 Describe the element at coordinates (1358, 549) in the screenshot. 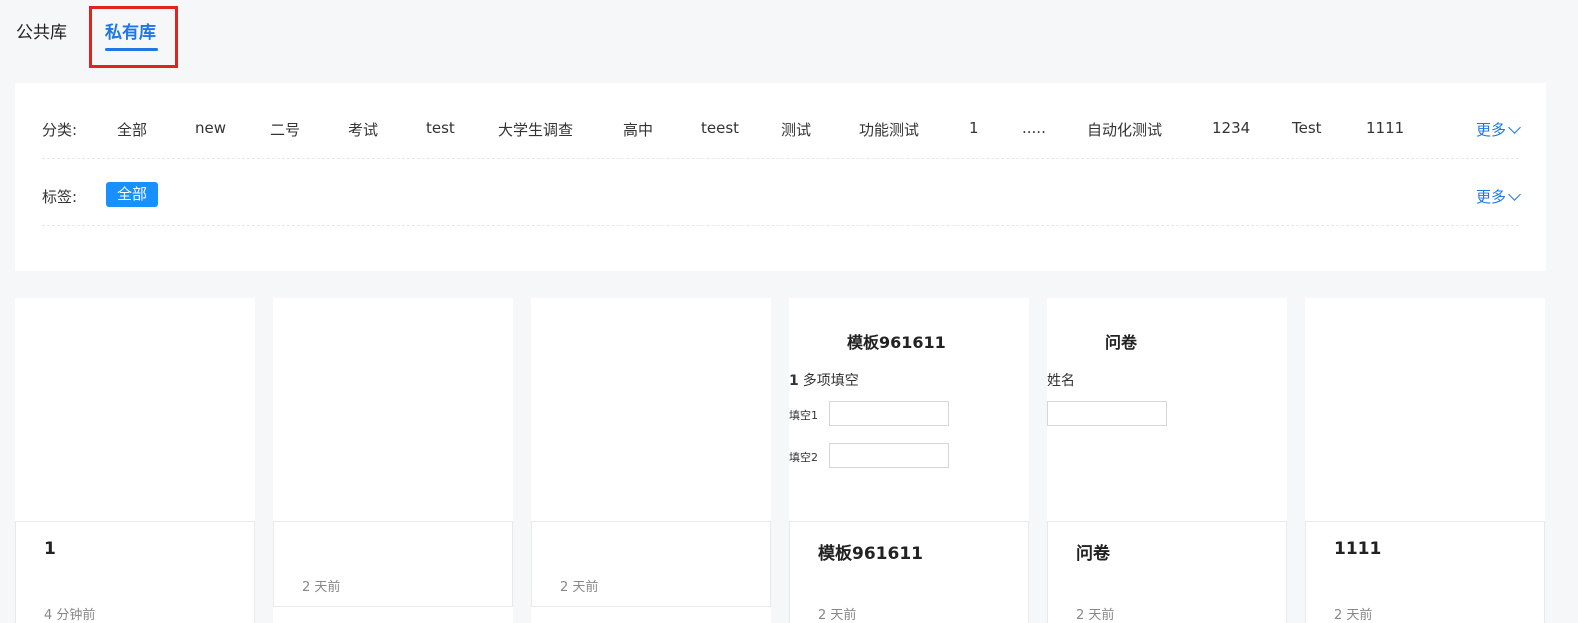

I see `card-title: 1111` at that location.